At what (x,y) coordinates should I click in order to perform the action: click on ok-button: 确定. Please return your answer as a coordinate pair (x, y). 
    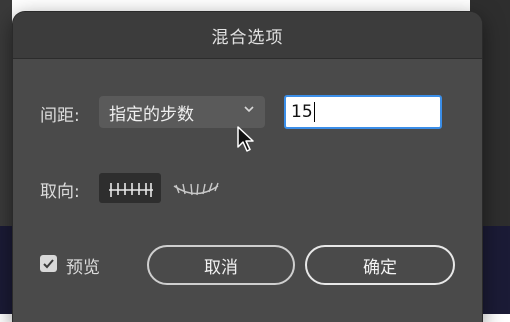
    Looking at the image, I should click on (380, 265).